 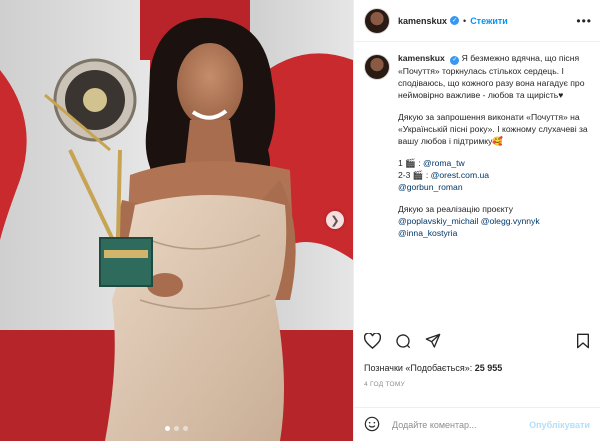 What do you see at coordinates (477, 341) in the screenshot?
I see `post-actions` at bounding box center [477, 341].